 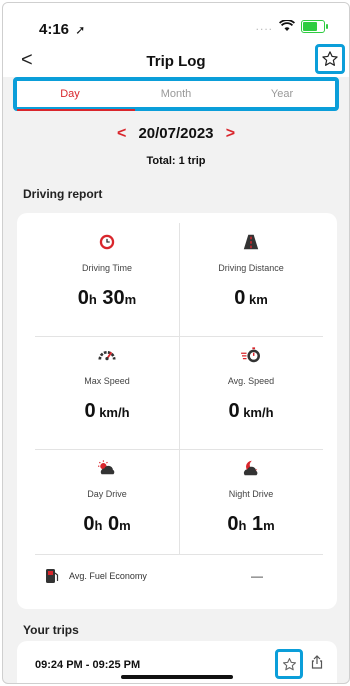 What do you see at coordinates (107, 279) in the screenshot?
I see `metric-driving-time: Driving Time 0h 30m` at bounding box center [107, 279].